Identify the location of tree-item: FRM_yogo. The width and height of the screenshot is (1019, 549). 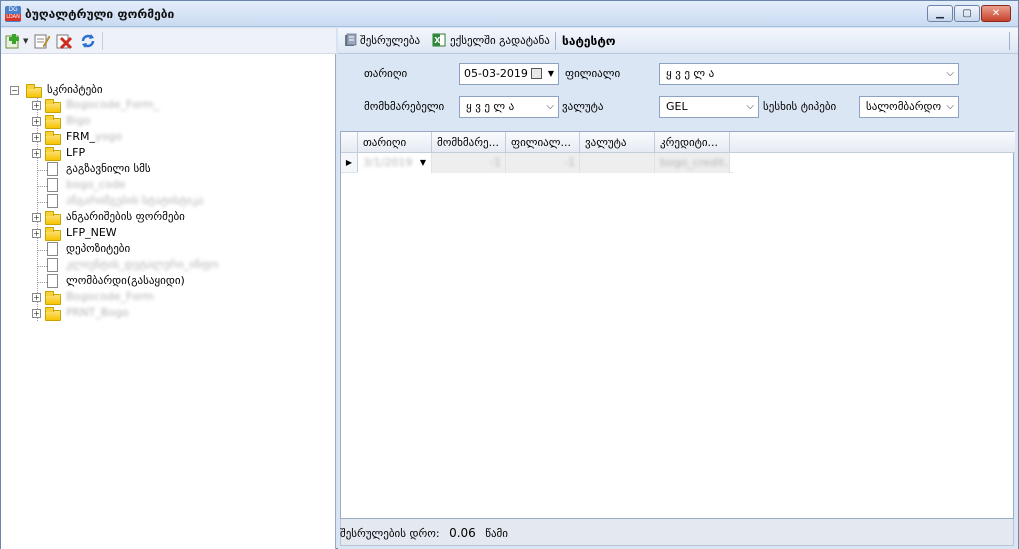
(94, 136).